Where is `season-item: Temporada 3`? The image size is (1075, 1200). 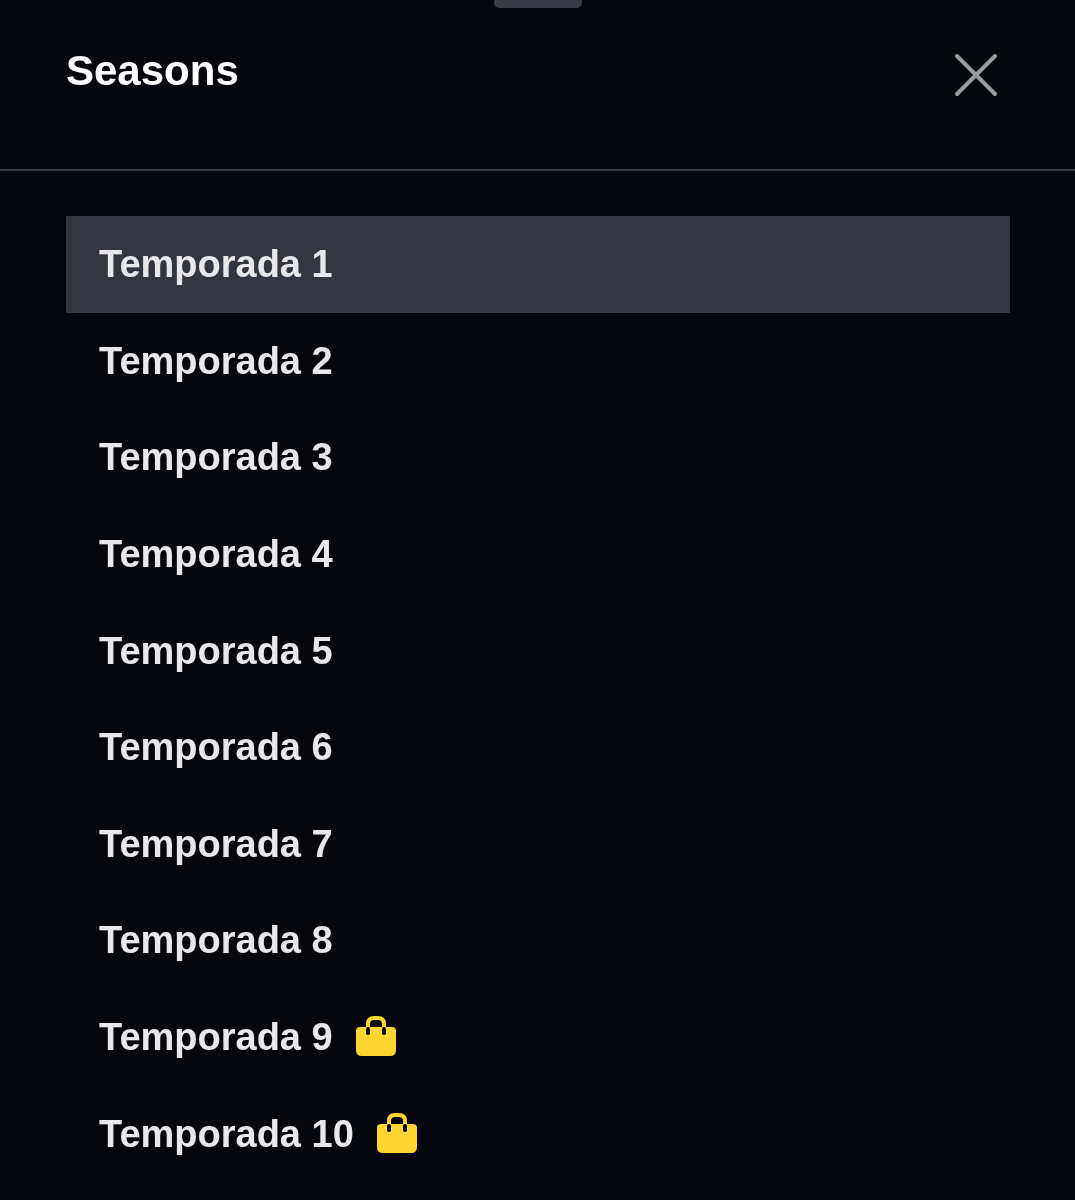 season-item: Temporada 3 is located at coordinates (538, 457).